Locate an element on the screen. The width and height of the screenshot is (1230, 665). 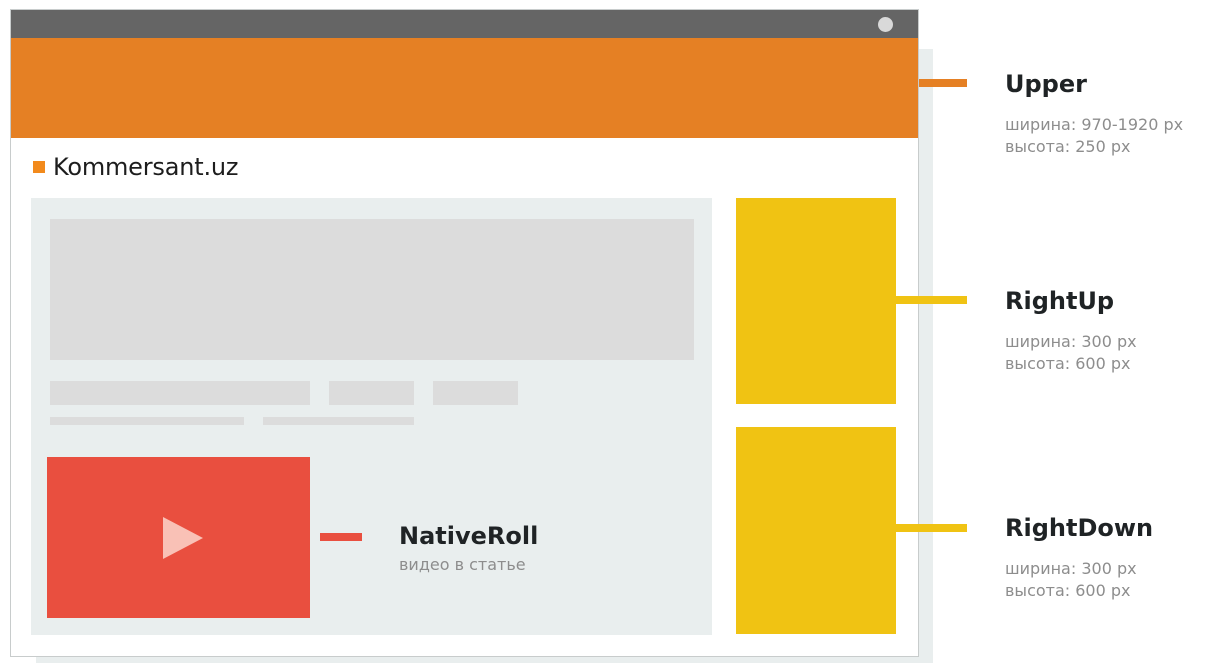
nativeroll-label-title: NativeRoll is located at coordinates (469, 536).